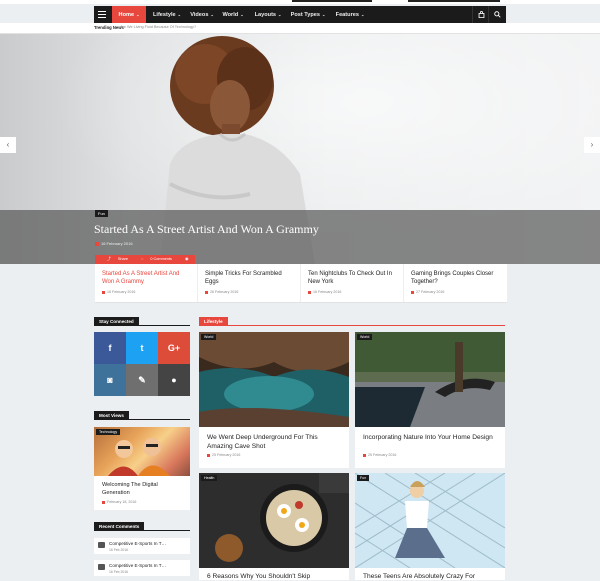  I want to click on bag-icon, so click(480, 14).